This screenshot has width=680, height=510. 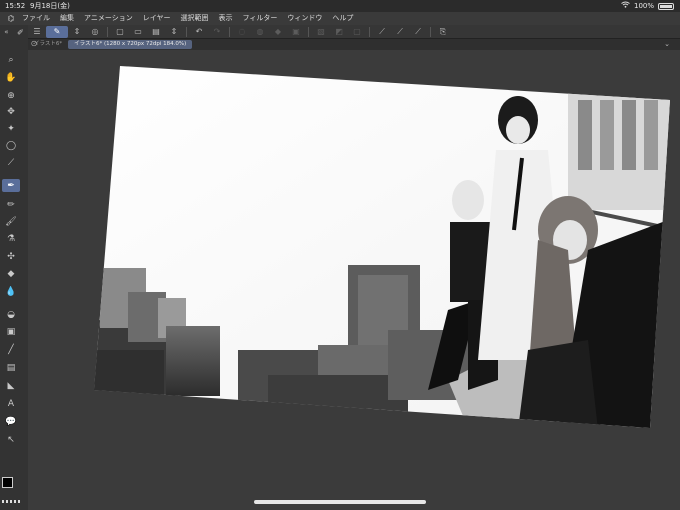 I want to click on eyedropper-icon: ⟋, so click(x=11, y=162).